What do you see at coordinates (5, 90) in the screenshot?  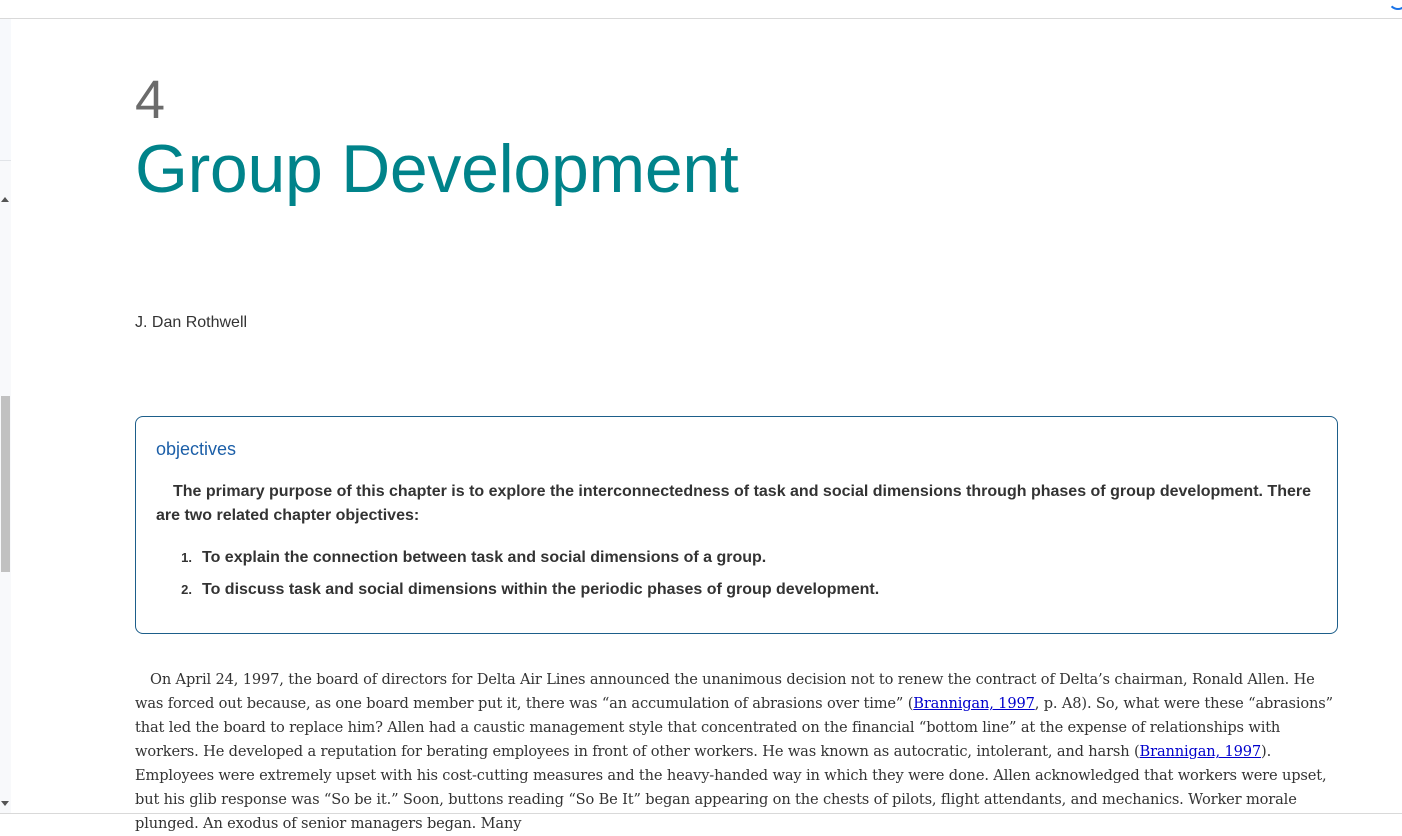 I see `sidebar-panel` at bounding box center [5, 90].